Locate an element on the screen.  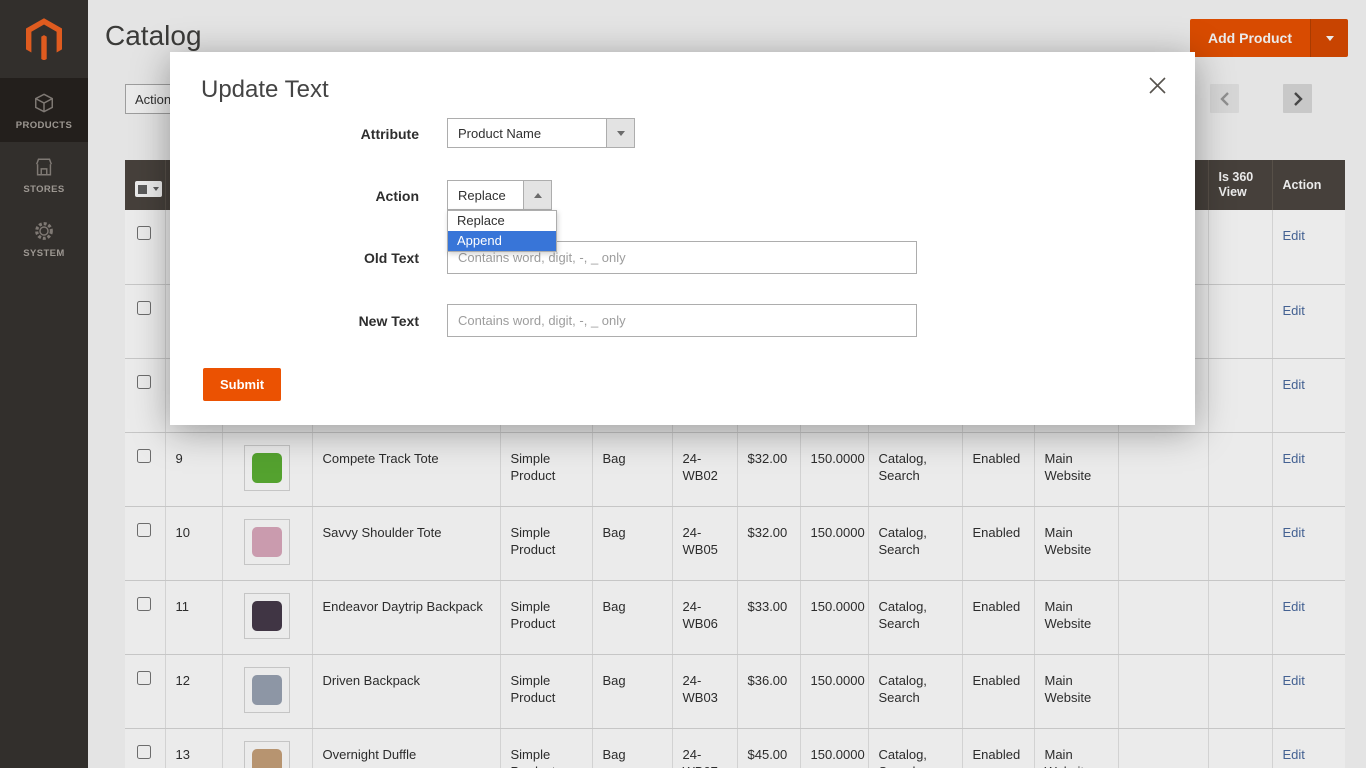
attribute-label: Attribute is located at coordinates (389, 134).